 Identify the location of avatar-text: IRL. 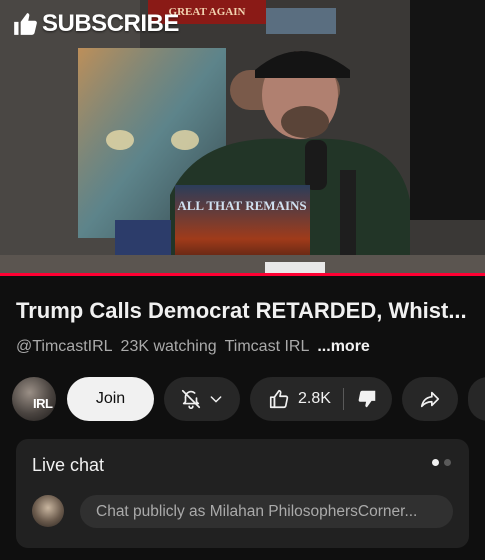
(43, 403).